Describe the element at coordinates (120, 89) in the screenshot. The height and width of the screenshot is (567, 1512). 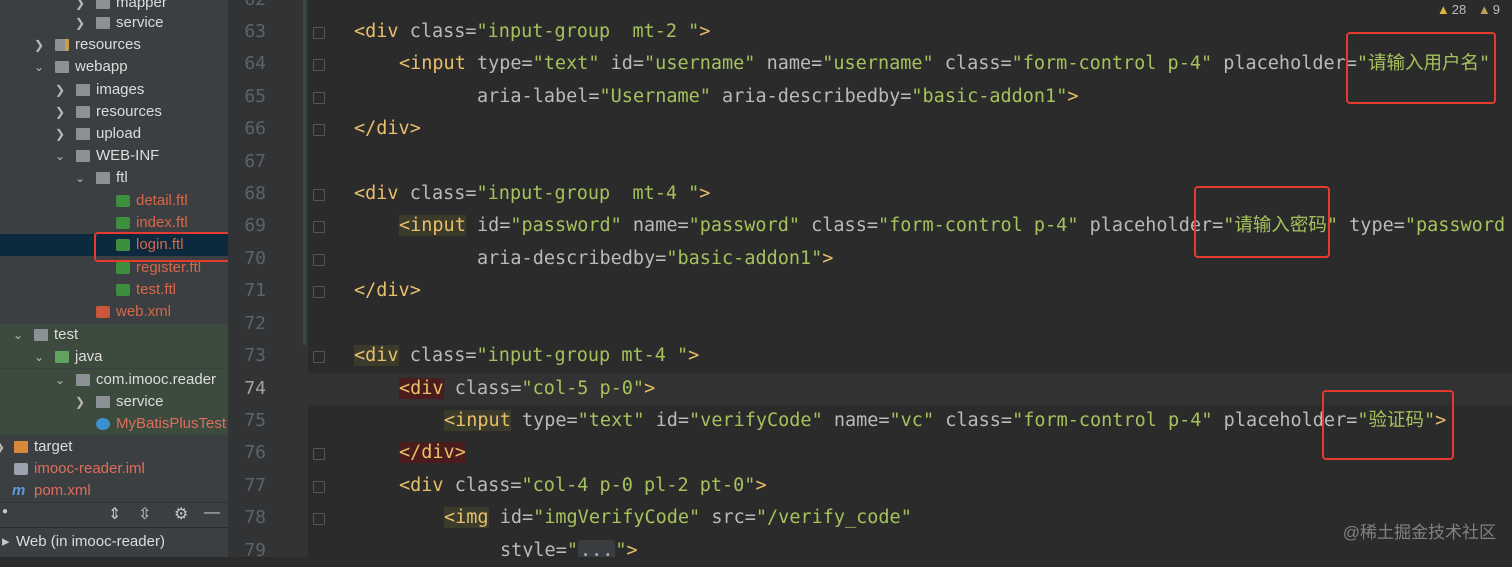
I see `tree-item-label: images` at that location.